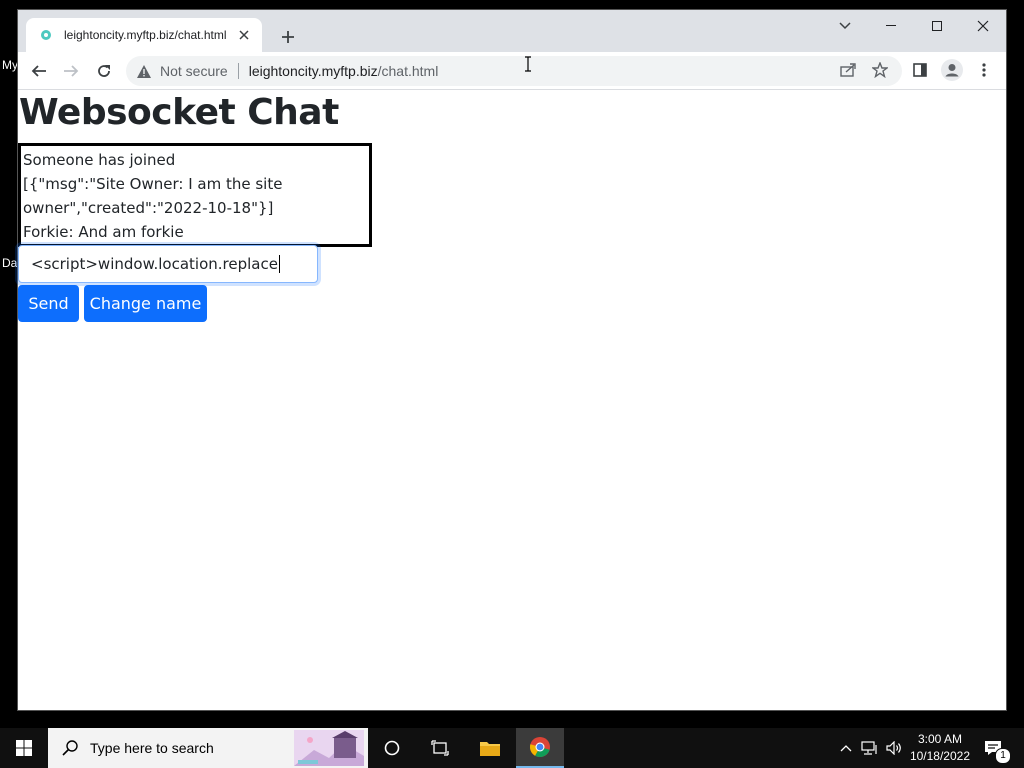  What do you see at coordinates (846, 748) in the screenshot?
I see `show-hidden-icons-chevron-icon` at bounding box center [846, 748].